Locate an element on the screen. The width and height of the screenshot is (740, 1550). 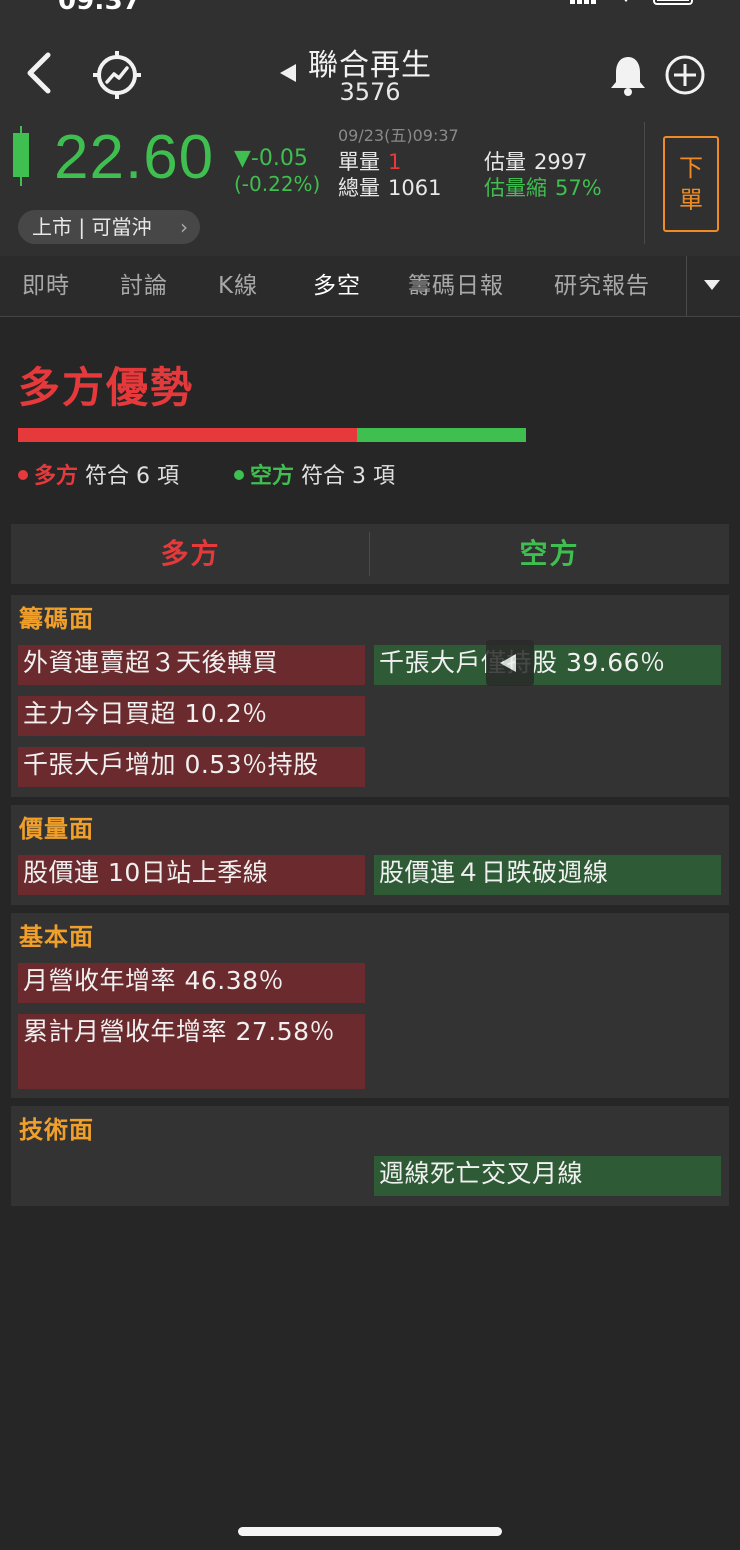
home-indicator is located at coordinates (370, 1531).